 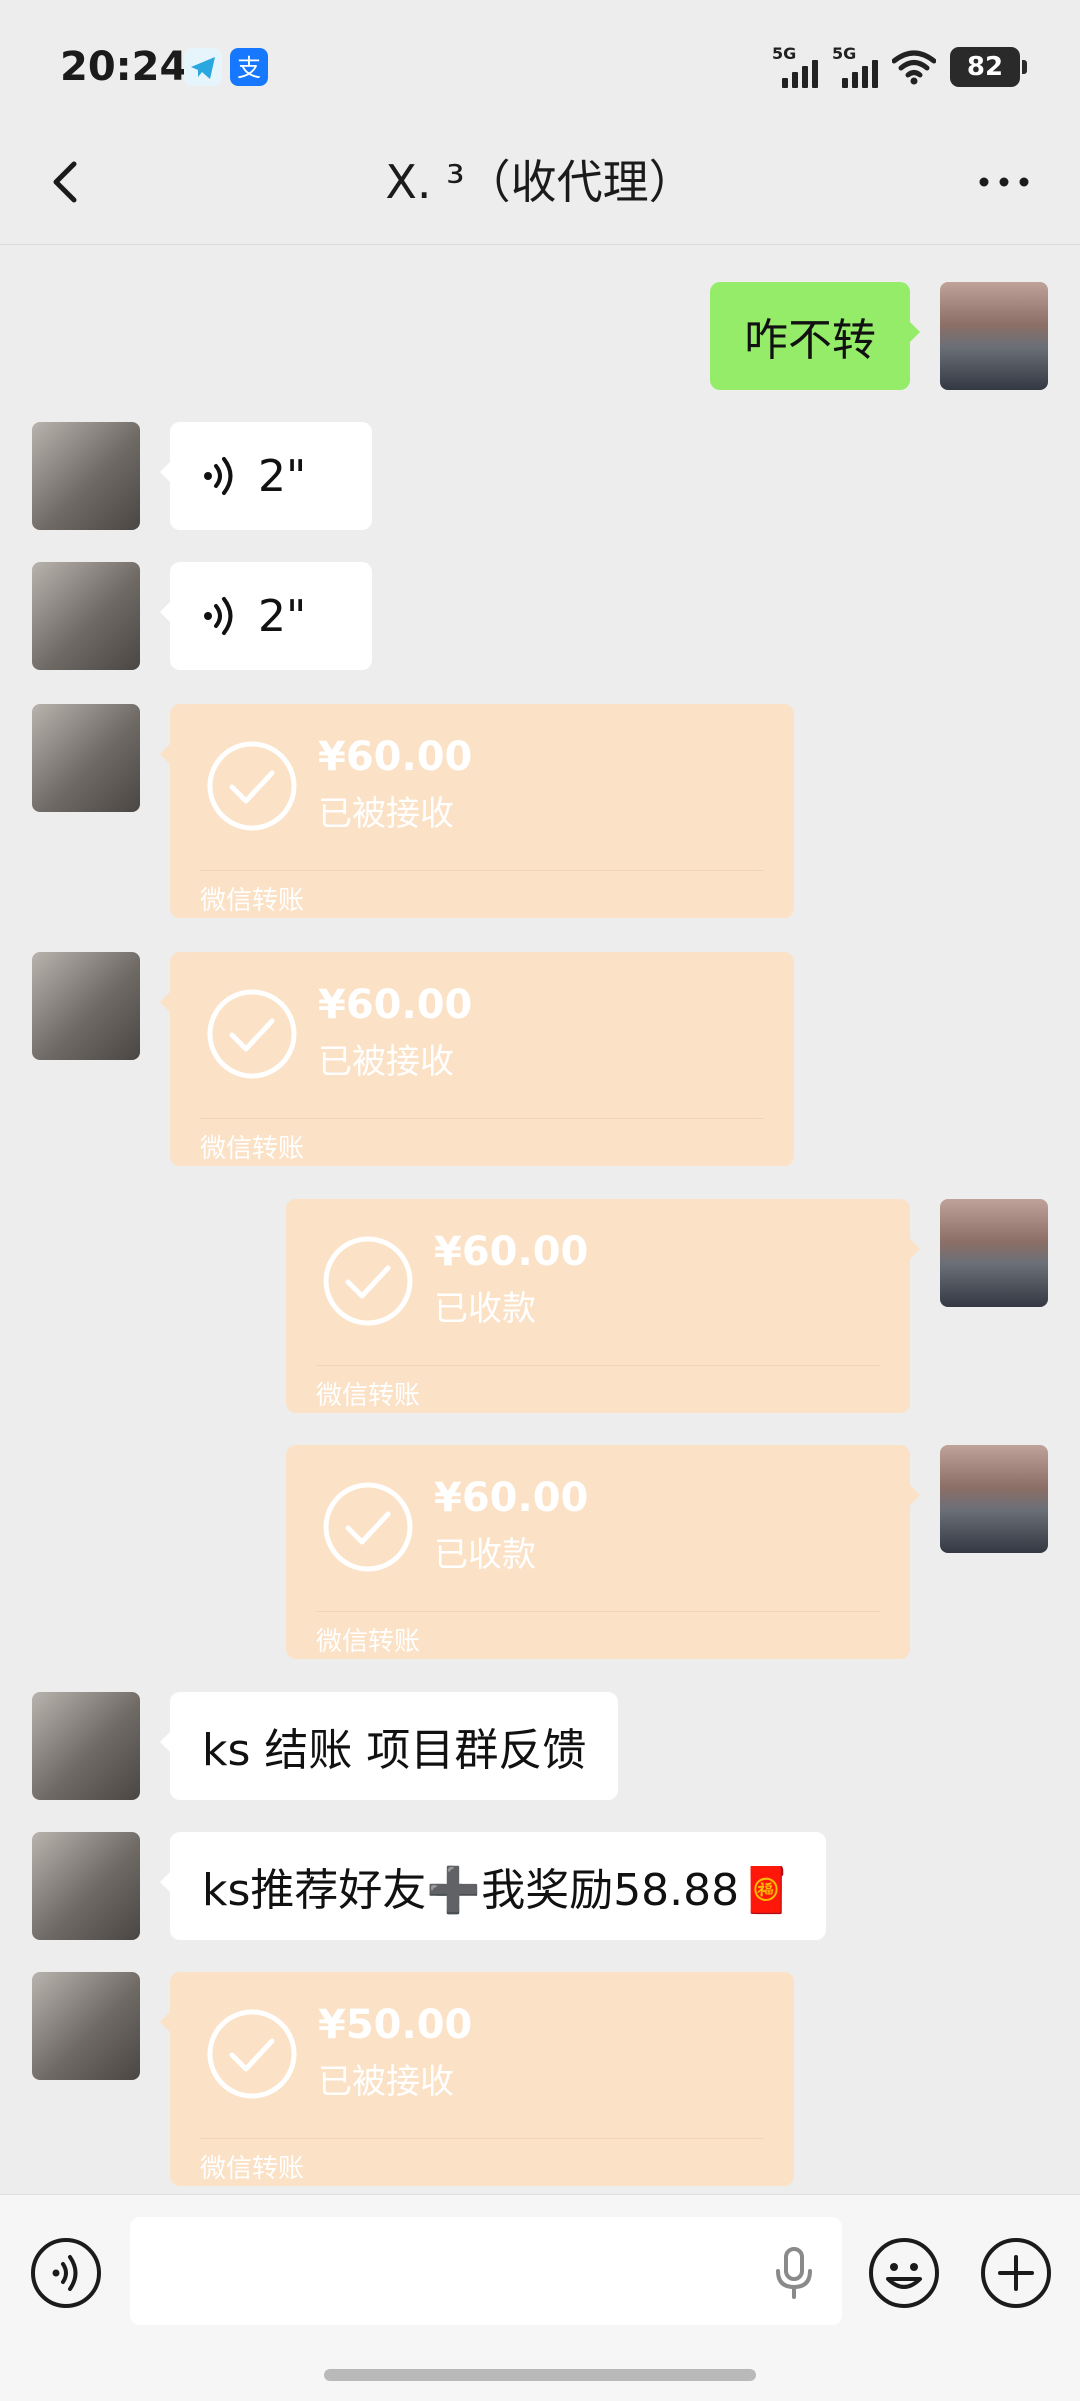 I want to click on more-options-icon, so click(x=1004, y=182).